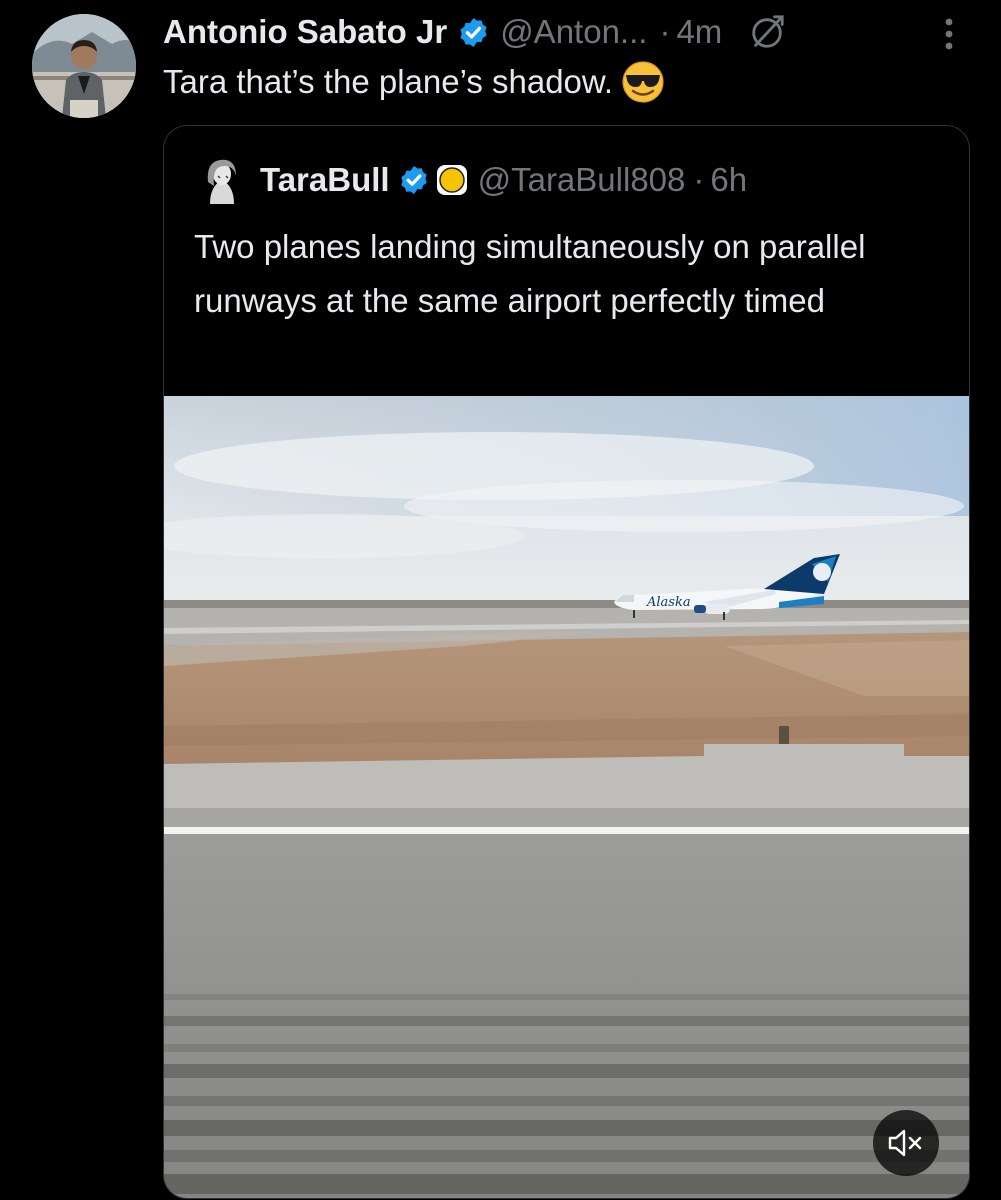  What do you see at coordinates (699, 32) in the screenshot?
I see `tweet-timestamp: 4m` at bounding box center [699, 32].